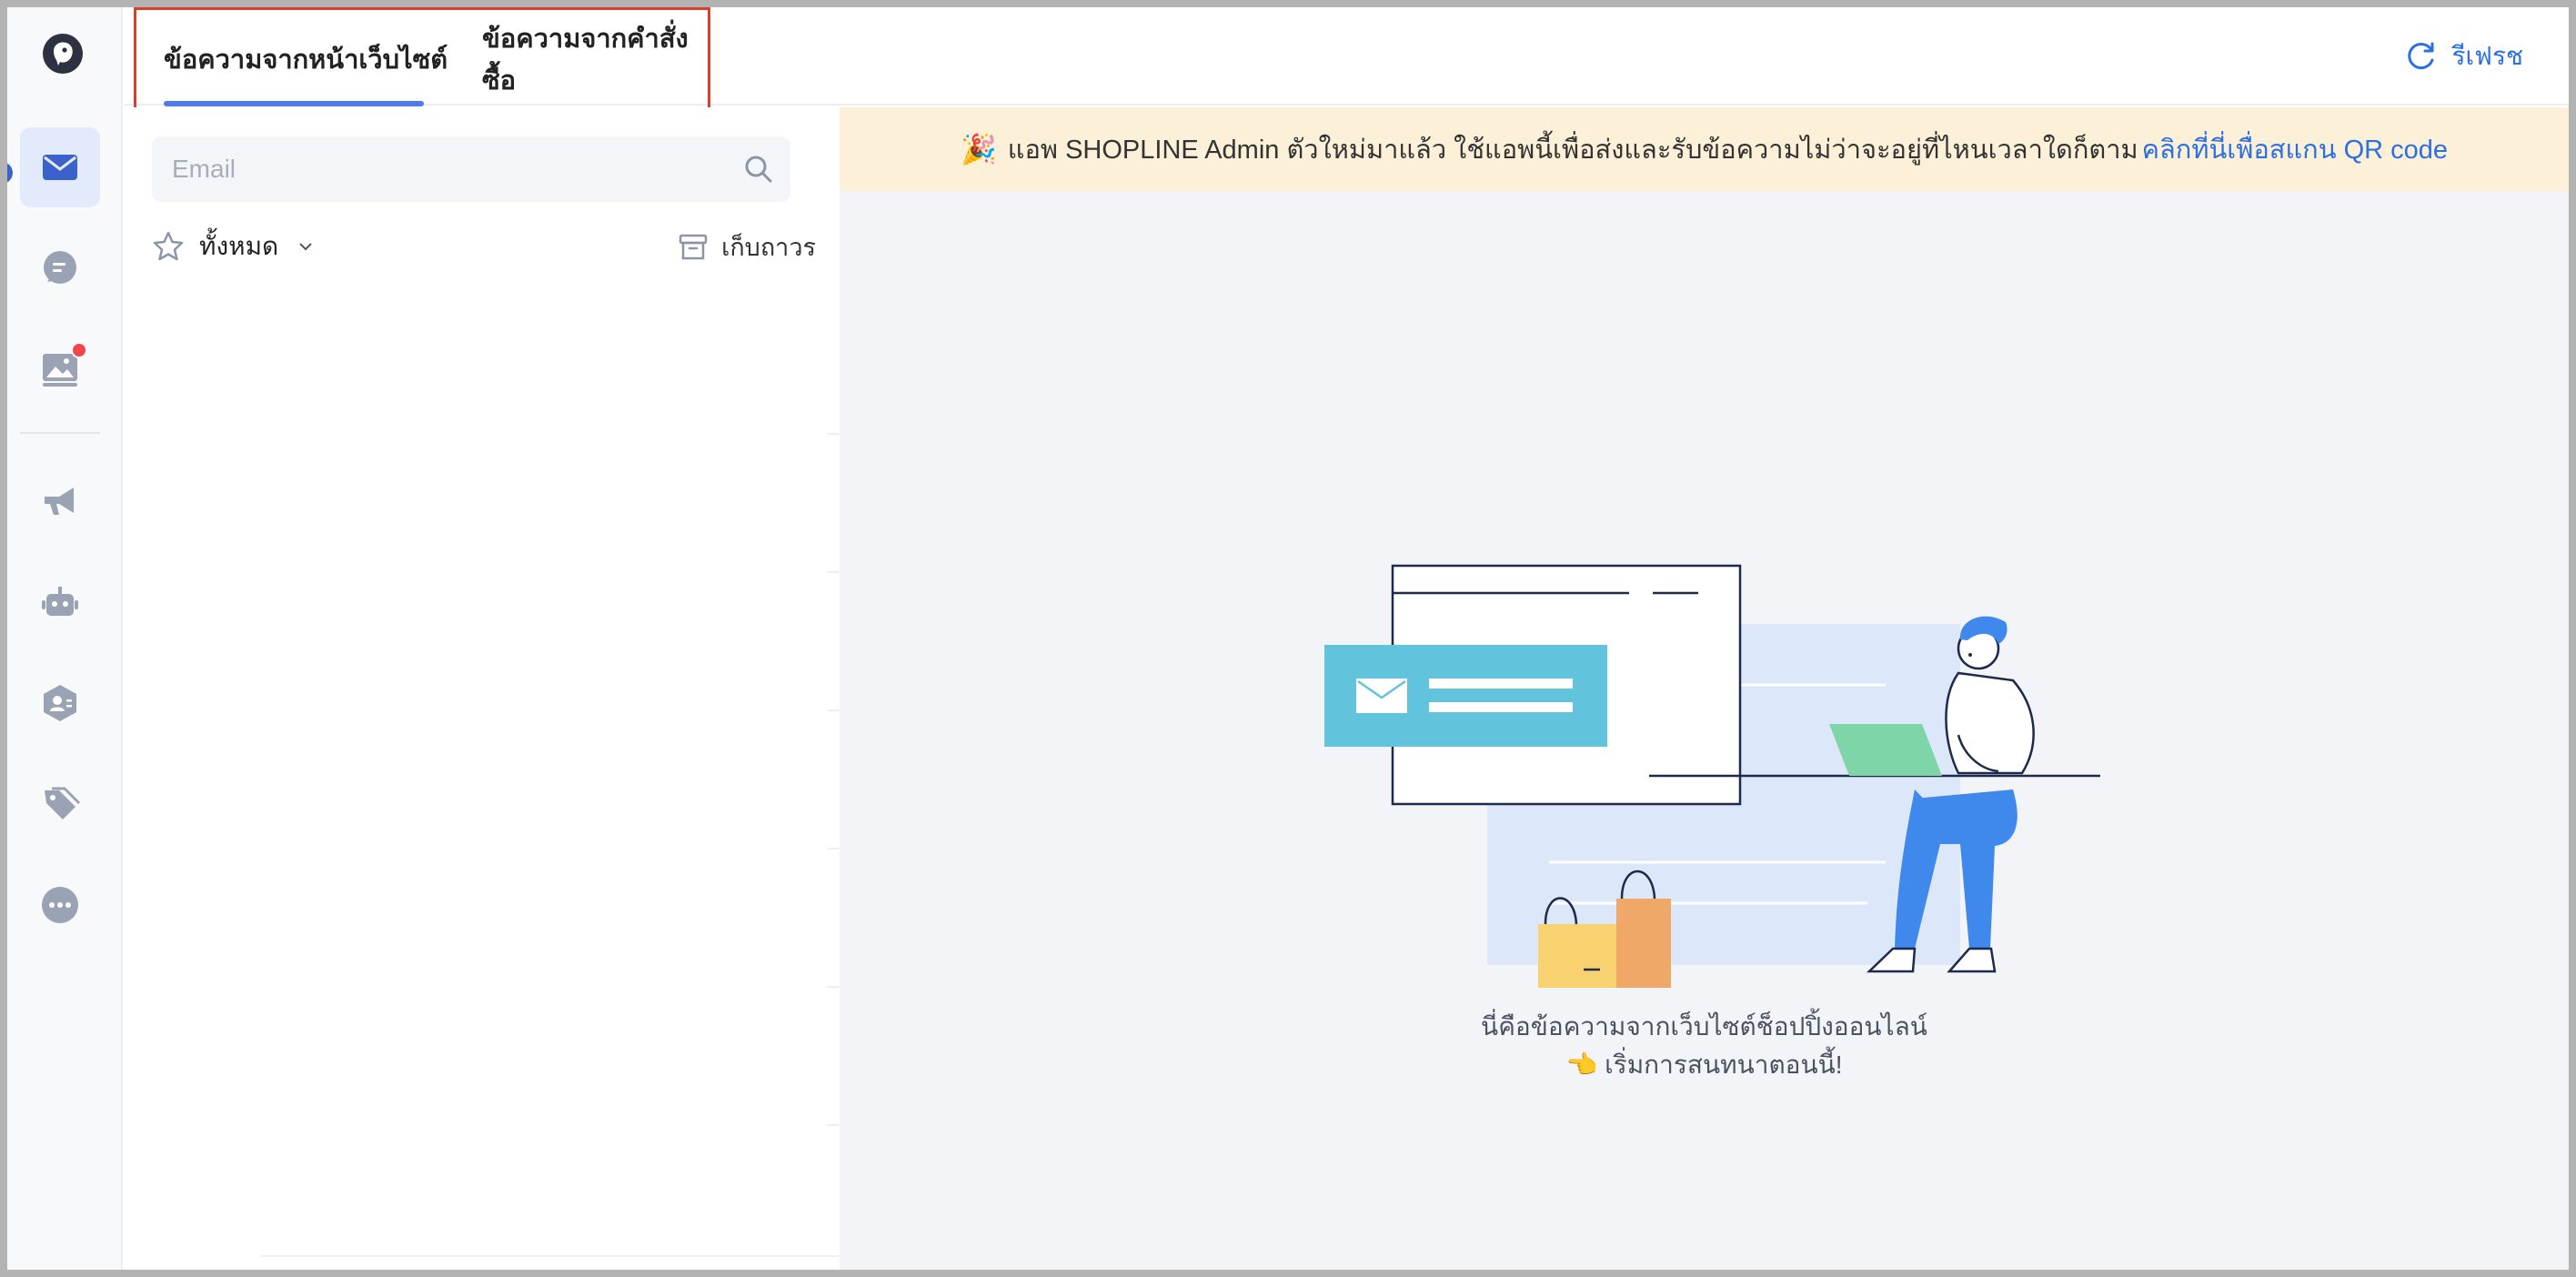 This screenshot has height=1277, width=2576. I want to click on sidebar-item-messages, so click(60, 167).